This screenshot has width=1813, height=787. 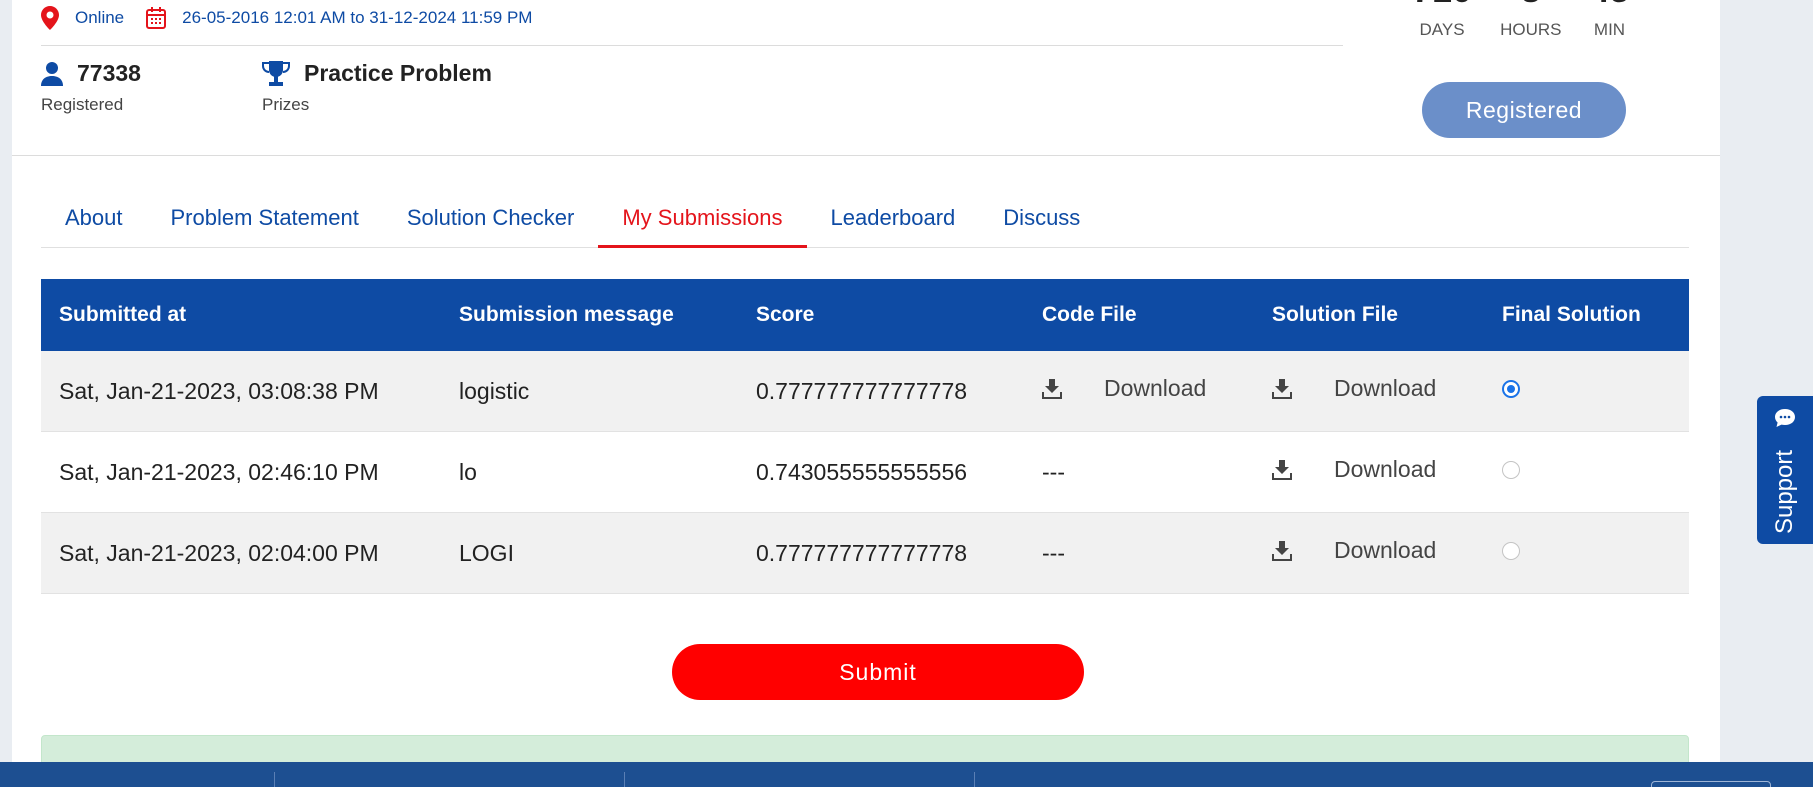 I want to click on footer-bar, so click(x=906, y=774).